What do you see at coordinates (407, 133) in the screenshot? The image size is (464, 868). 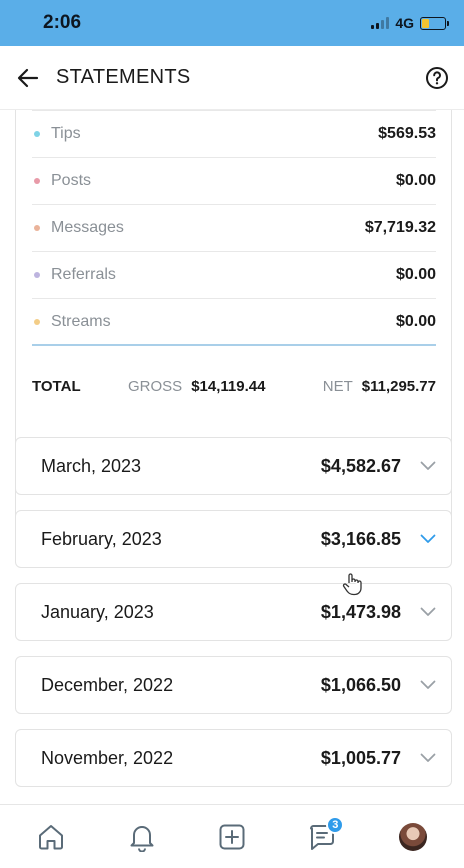 I see `summary-row-value: $569.53` at bounding box center [407, 133].